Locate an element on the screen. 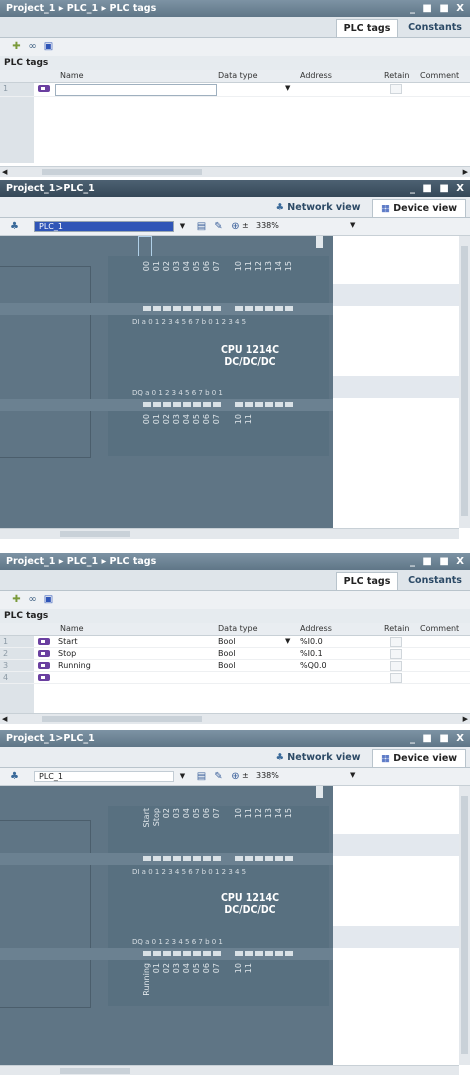  tag-address: %Q0.0 is located at coordinates (313, 665).